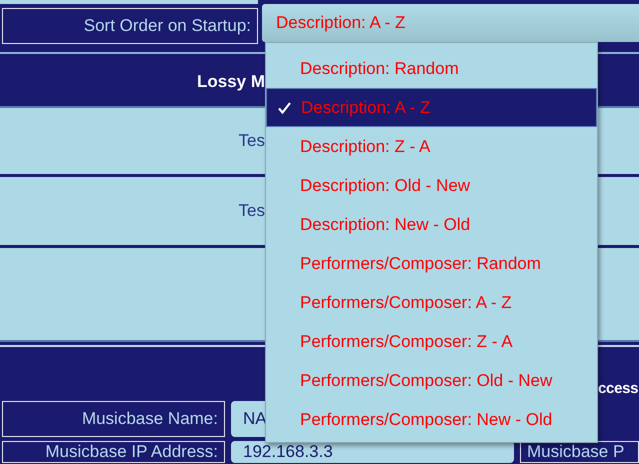  Describe the element at coordinates (284, 108) in the screenshot. I see `check-icon` at that location.